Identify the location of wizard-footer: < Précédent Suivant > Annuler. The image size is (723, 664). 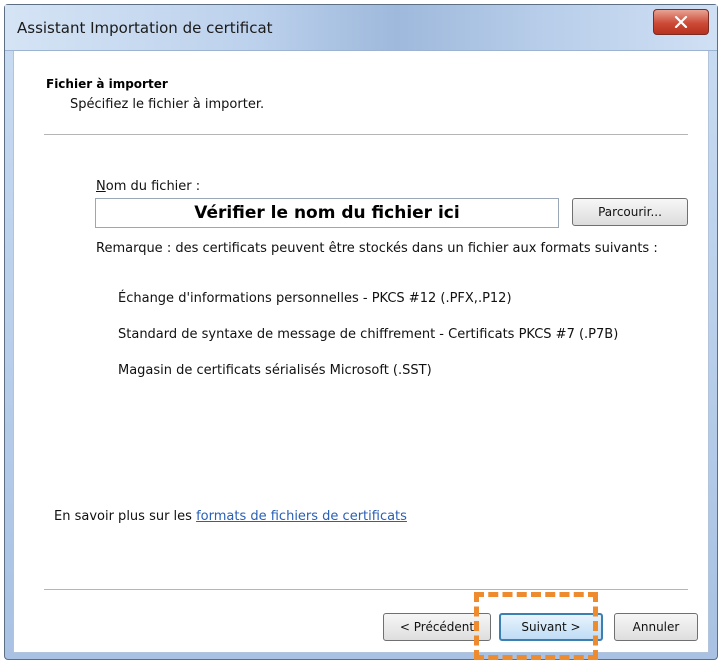
(361, 623).